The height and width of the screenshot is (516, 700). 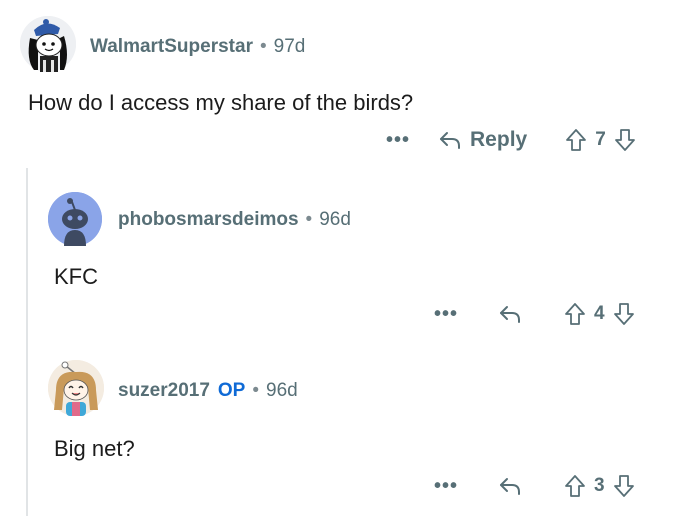 I want to click on vote-controls: 4, so click(x=599, y=314).